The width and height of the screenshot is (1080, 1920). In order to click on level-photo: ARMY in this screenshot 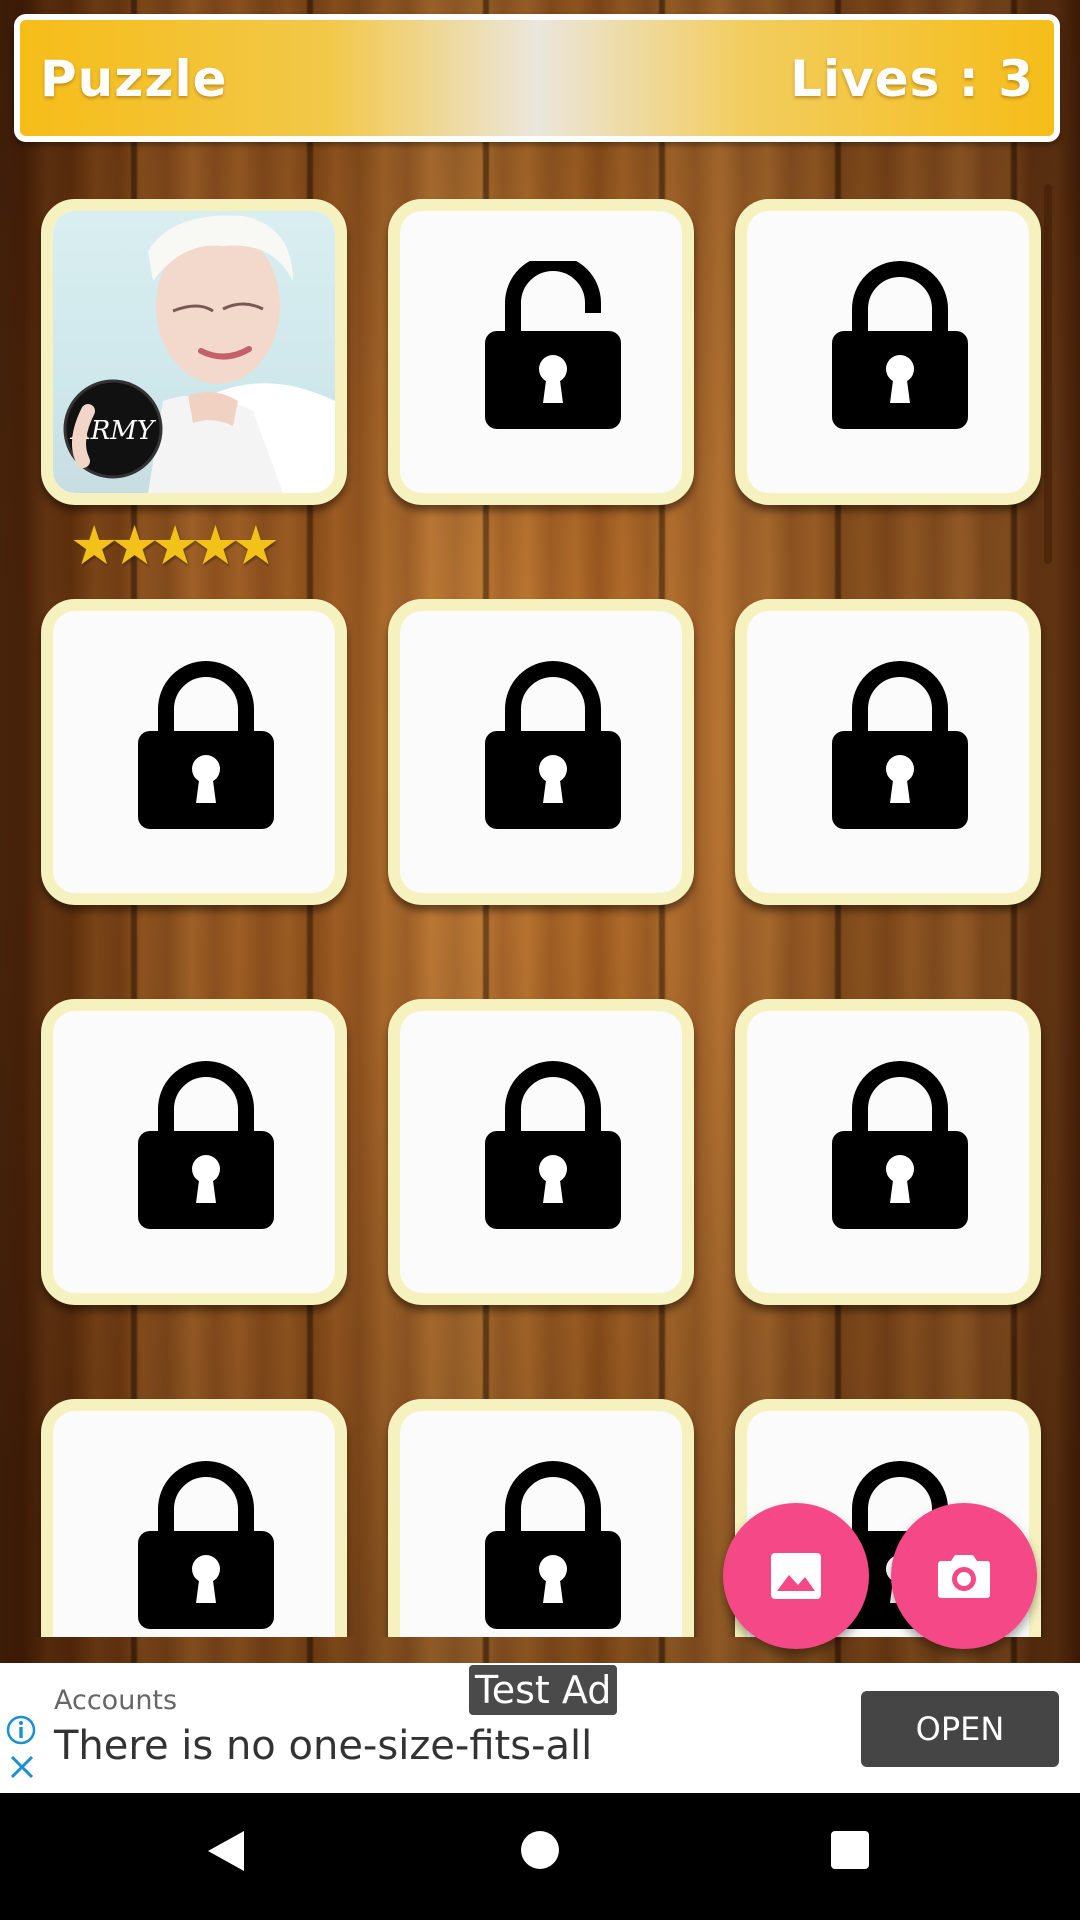, I will do `click(194, 352)`.